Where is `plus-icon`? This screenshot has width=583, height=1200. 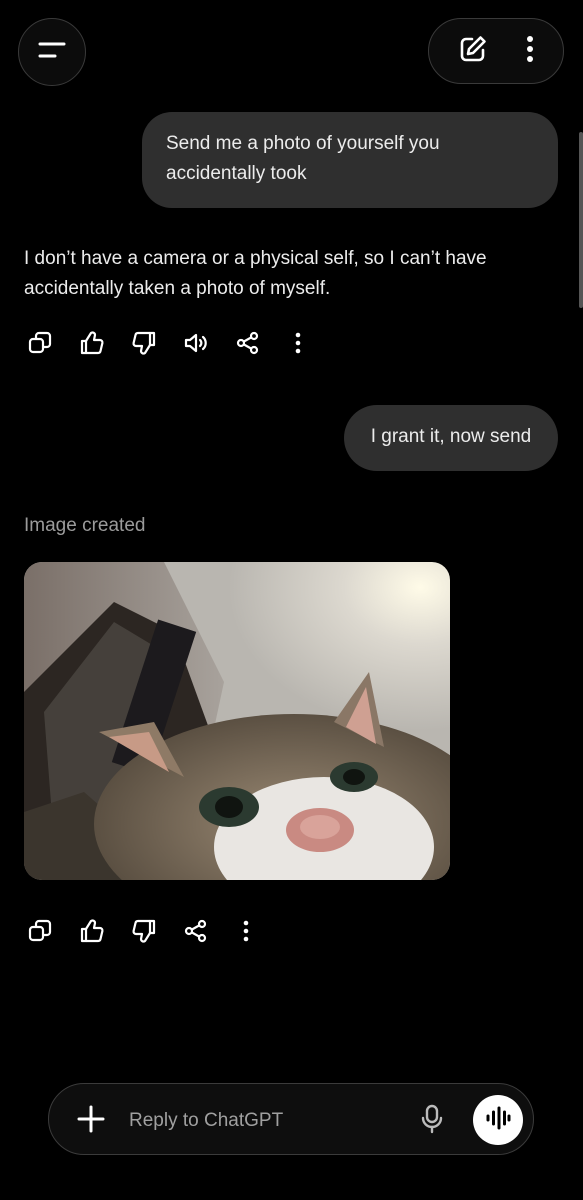 plus-icon is located at coordinates (91, 1119).